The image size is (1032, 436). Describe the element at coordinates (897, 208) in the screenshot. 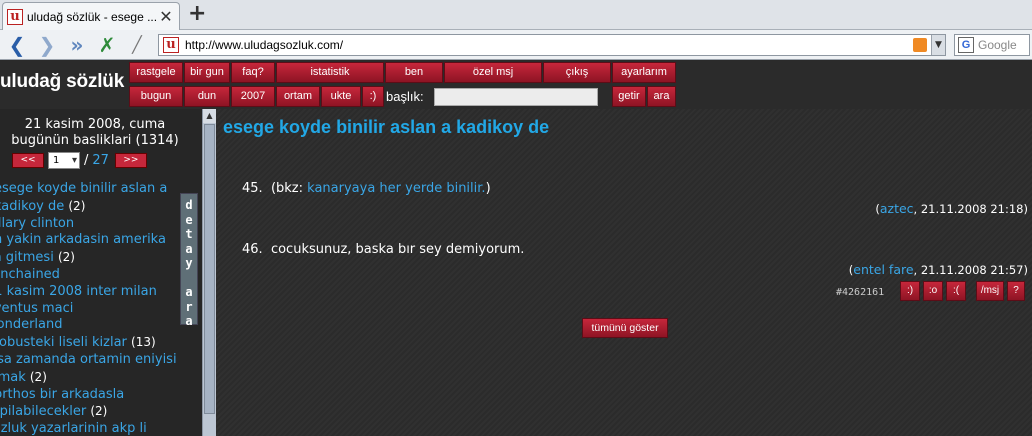

I see `author-link: aztec` at that location.